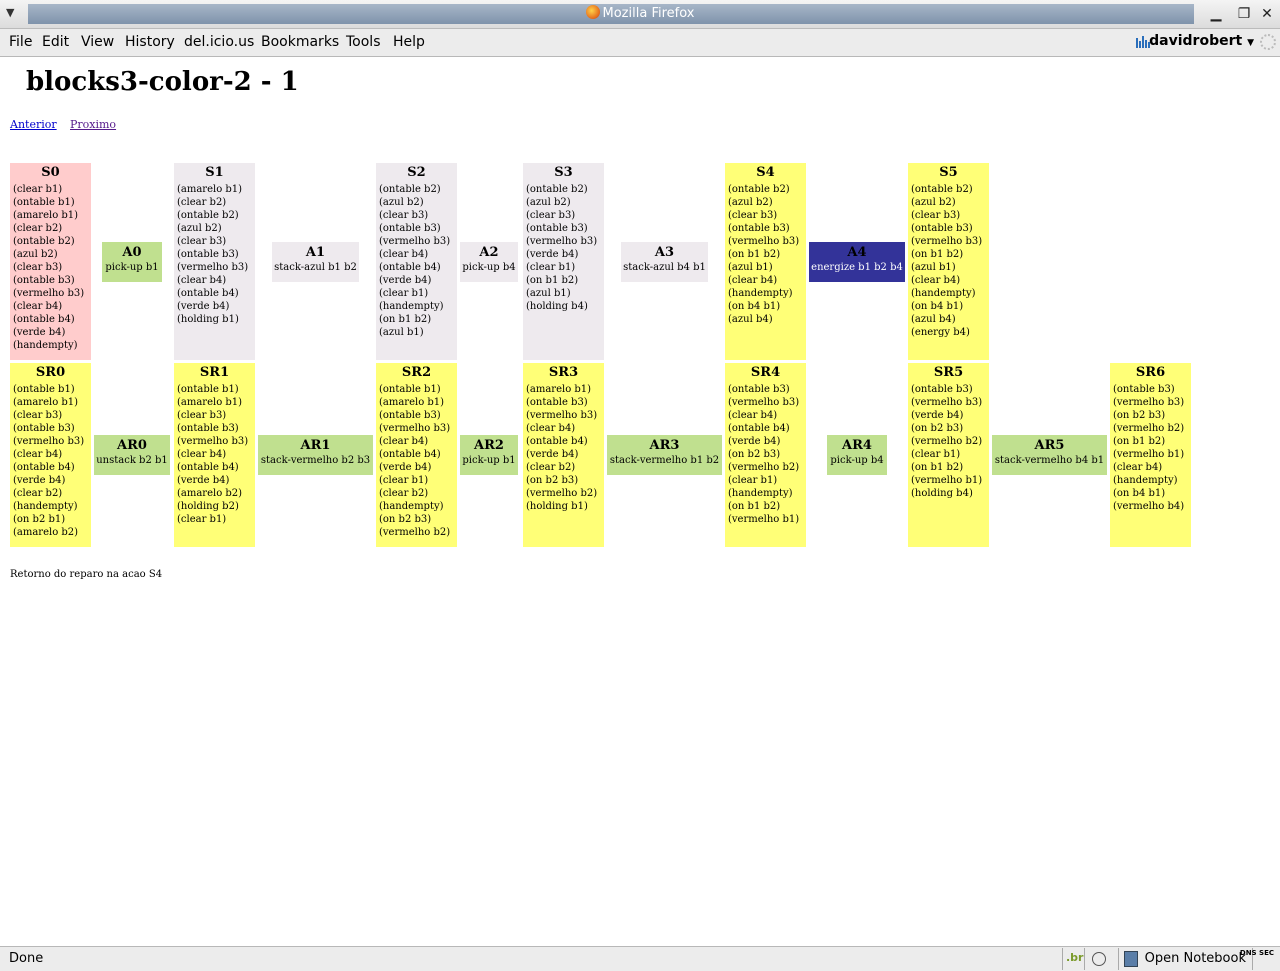  Describe the element at coordinates (1074, 957) in the screenshot. I see `br-indicator: .br` at that location.